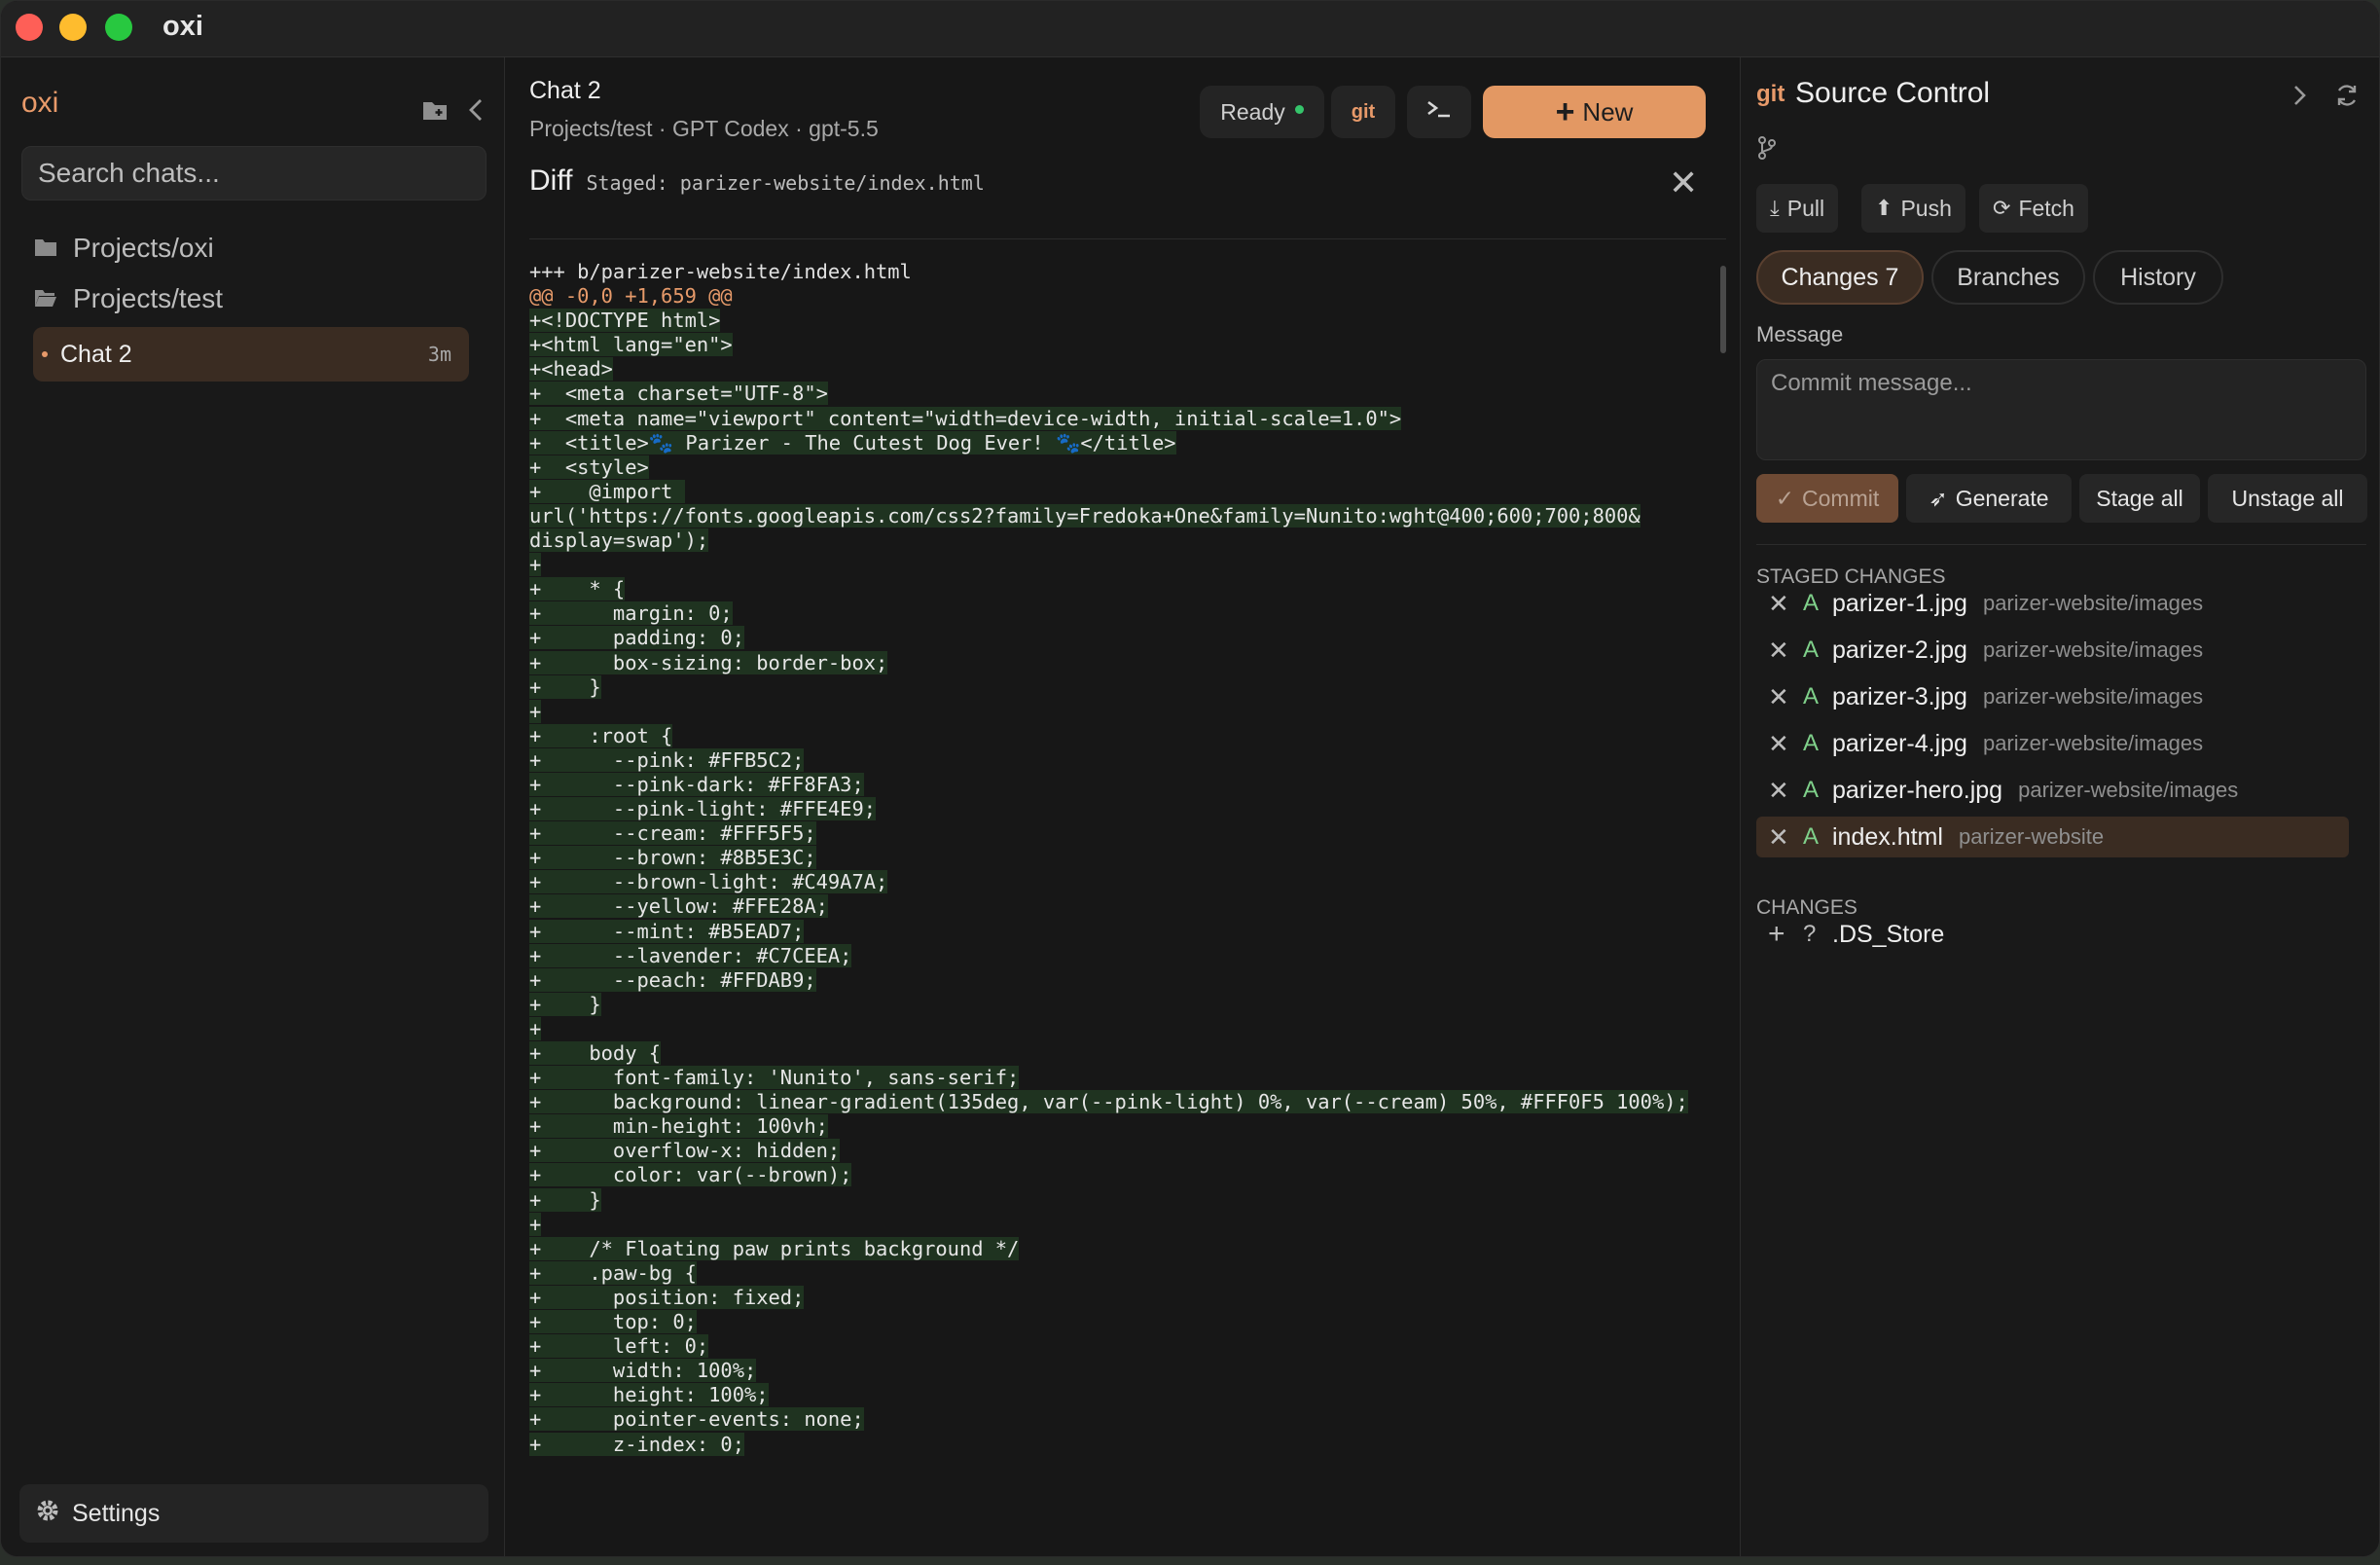  Describe the element at coordinates (607, 491) in the screenshot. I see `diff-line-text: + @import` at that location.